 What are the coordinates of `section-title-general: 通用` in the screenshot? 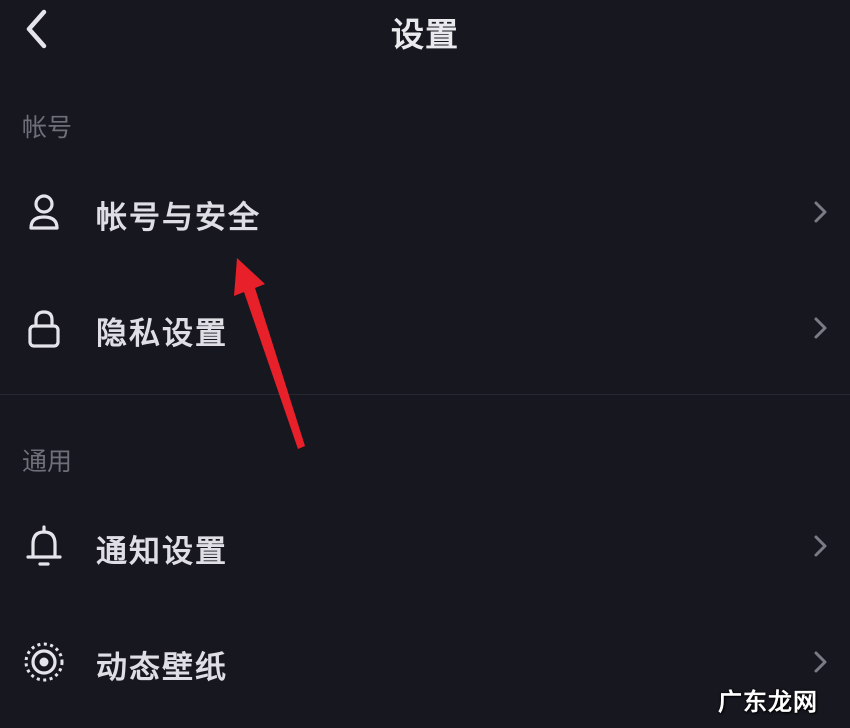 It's located at (47, 461).